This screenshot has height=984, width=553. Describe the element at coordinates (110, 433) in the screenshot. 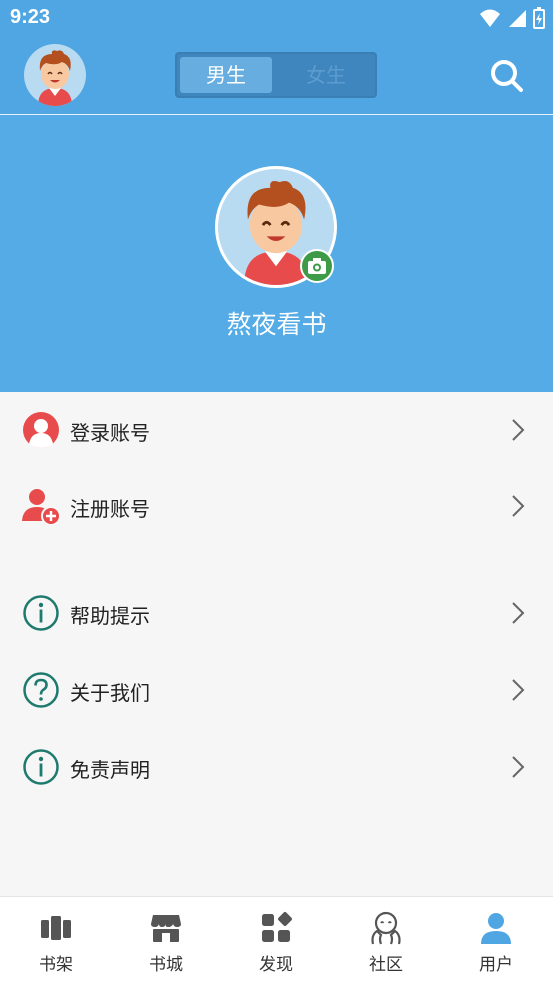

I see `menu-label: 登录账号` at that location.